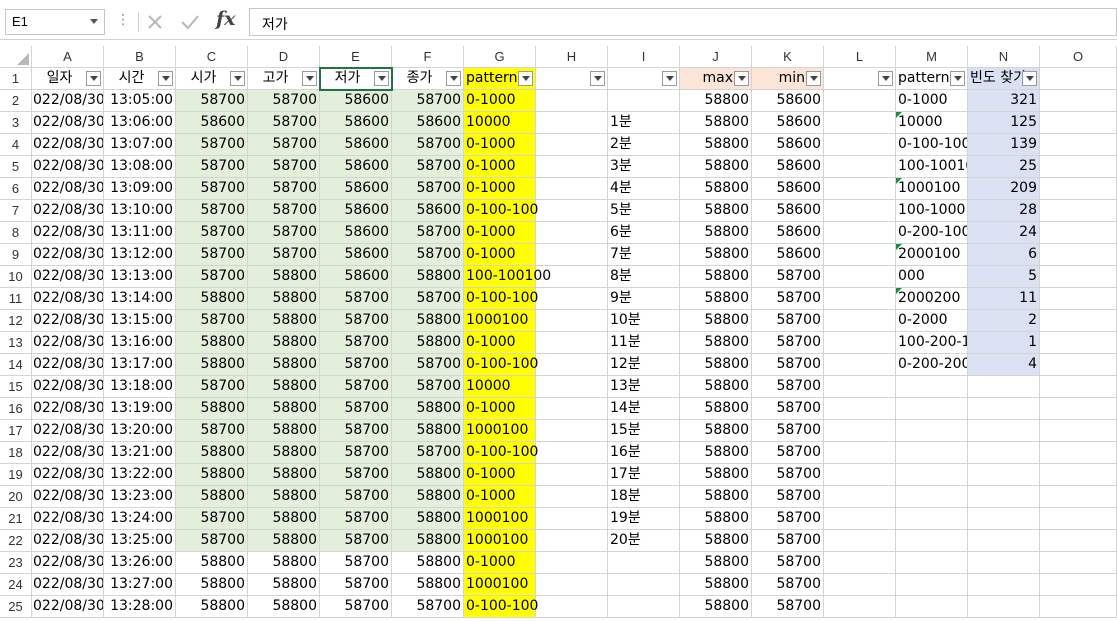  Describe the element at coordinates (68, 189) in the screenshot. I see `cell-a6: 022/08/30` at that location.